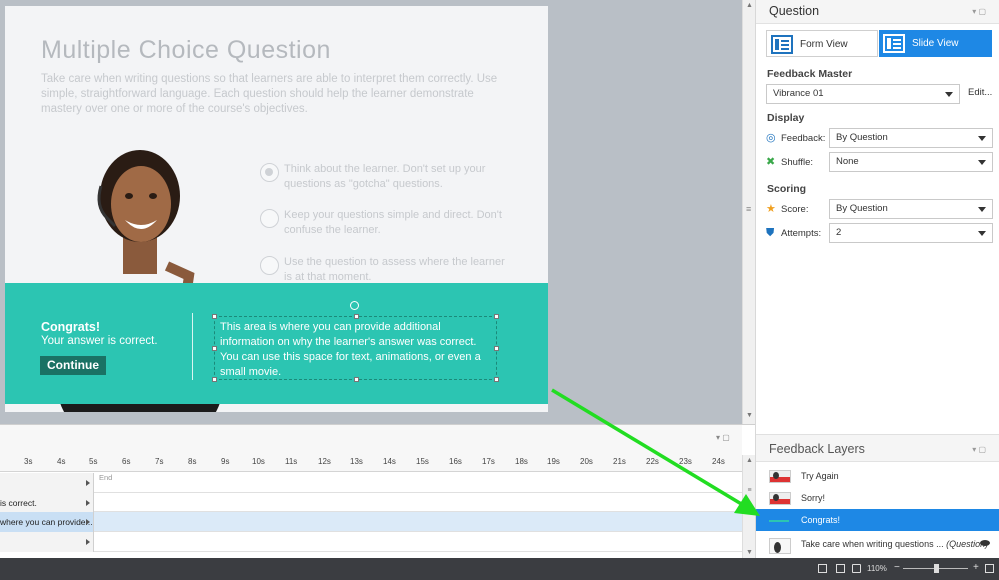 The height and width of the screenshot is (580, 999). What do you see at coordinates (911, 233) in the screenshot?
I see `attempts-dropdown: 2` at bounding box center [911, 233].